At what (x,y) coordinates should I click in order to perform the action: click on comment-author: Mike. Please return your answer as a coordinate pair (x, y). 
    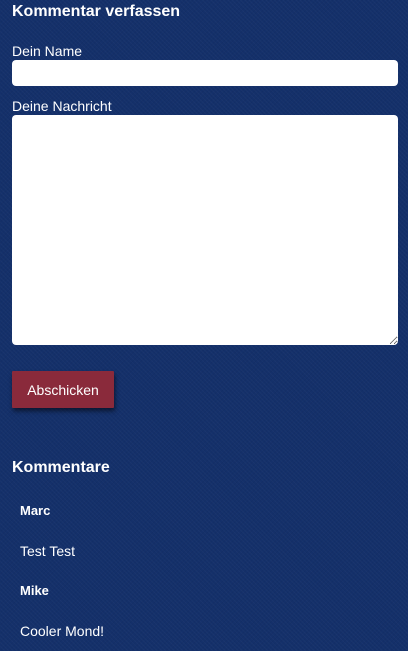
    Looking at the image, I should click on (34, 590).